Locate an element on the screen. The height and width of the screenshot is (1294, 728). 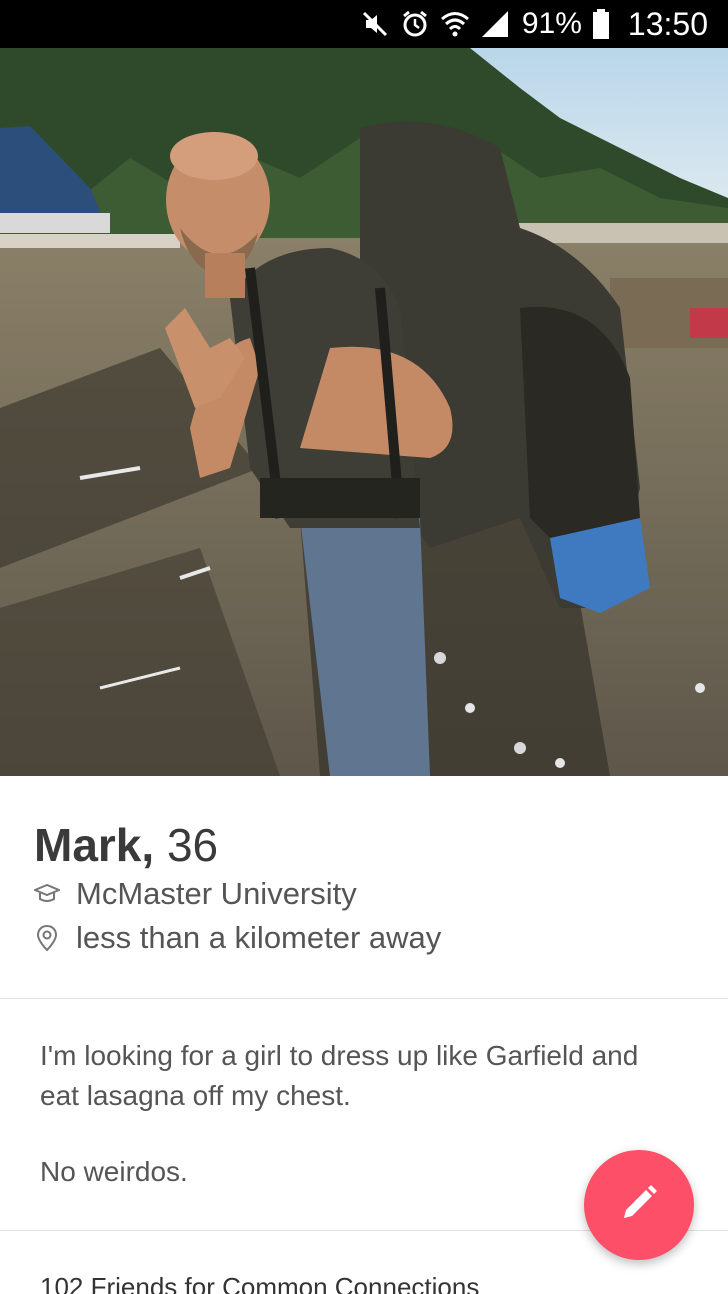
battery-icon is located at coordinates (601, 24).